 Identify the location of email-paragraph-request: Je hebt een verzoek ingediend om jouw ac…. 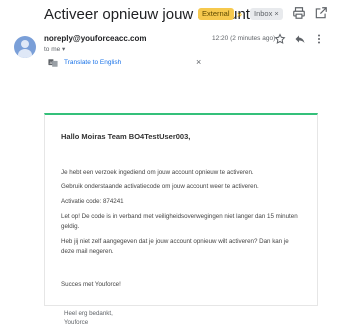
(157, 172).